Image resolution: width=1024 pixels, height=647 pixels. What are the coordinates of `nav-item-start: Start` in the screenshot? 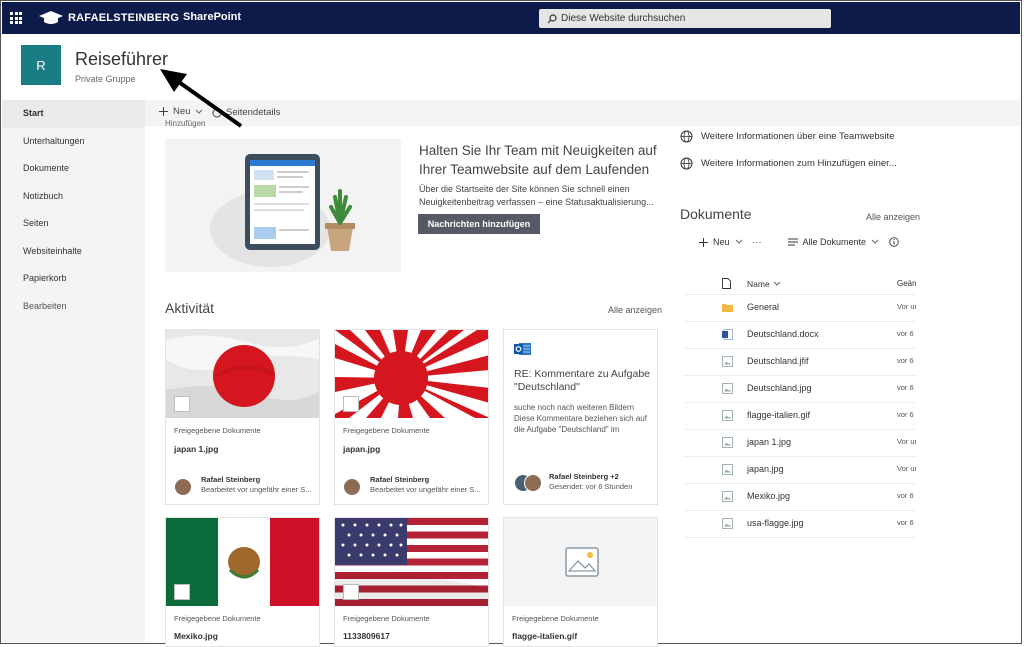 It's located at (73, 114).